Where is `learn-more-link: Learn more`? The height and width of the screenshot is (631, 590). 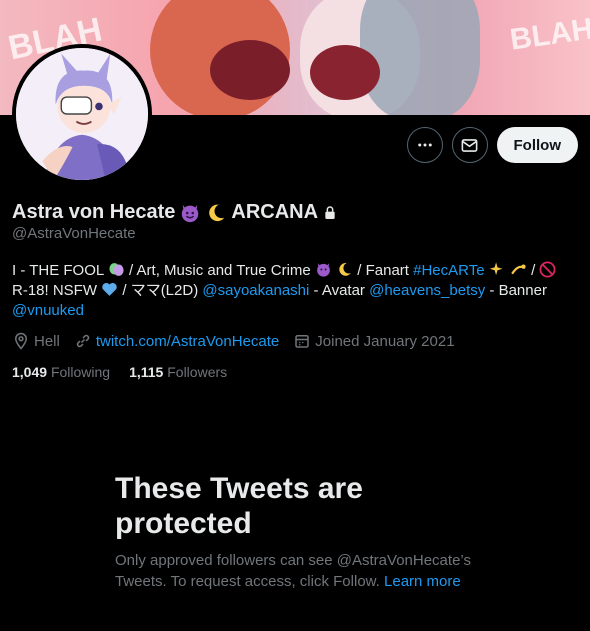
learn-more-link: Learn more is located at coordinates (422, 581).